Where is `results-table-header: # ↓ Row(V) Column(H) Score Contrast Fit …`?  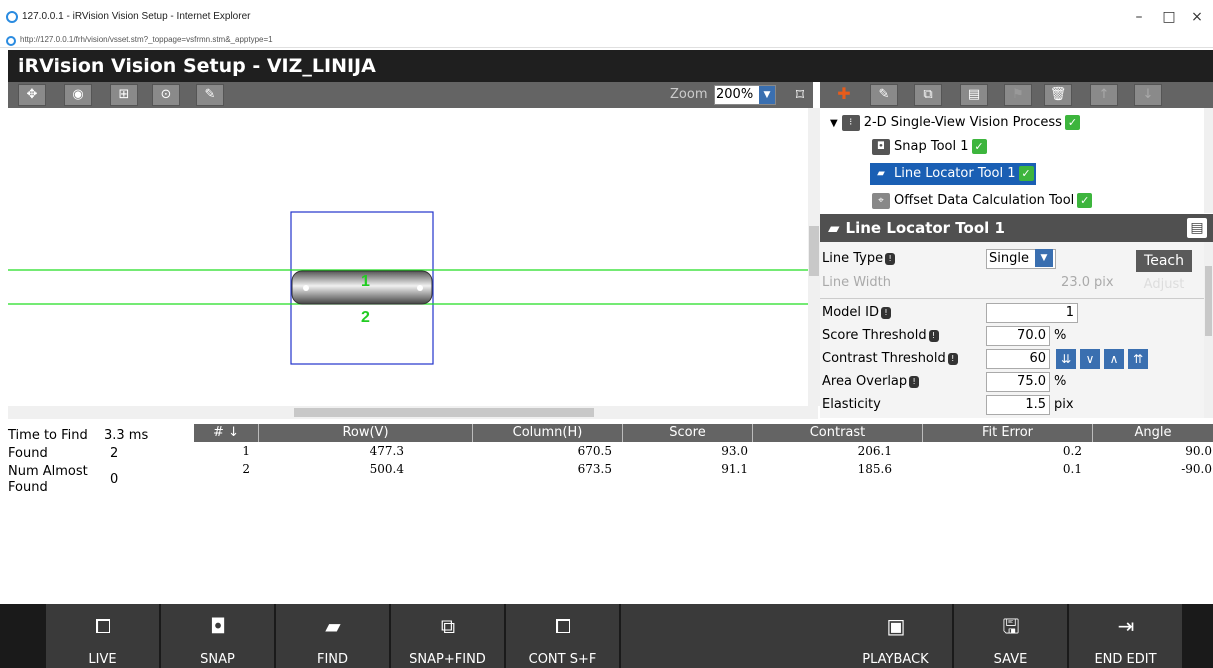 results-table-header: # ↓ Row(V) Column(H) Score Contrast Fit … is located at coordinates (703, 433).